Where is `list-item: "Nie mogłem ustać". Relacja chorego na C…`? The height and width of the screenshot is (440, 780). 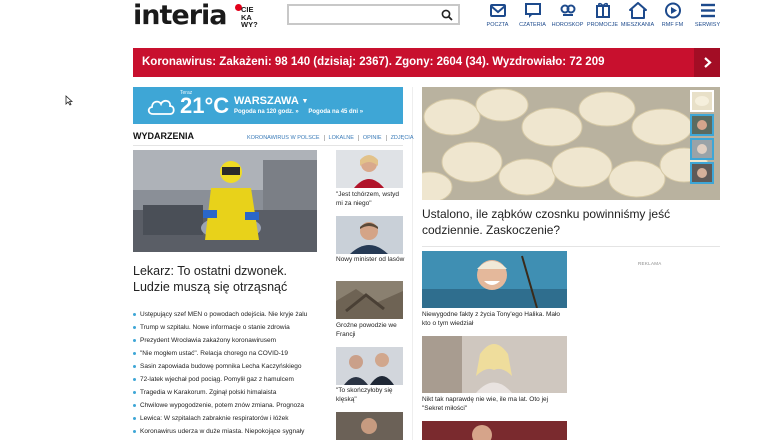 list-item: "Nie mogłem ustać". Relacja chorego na C… is located at coordinates (233, 353).